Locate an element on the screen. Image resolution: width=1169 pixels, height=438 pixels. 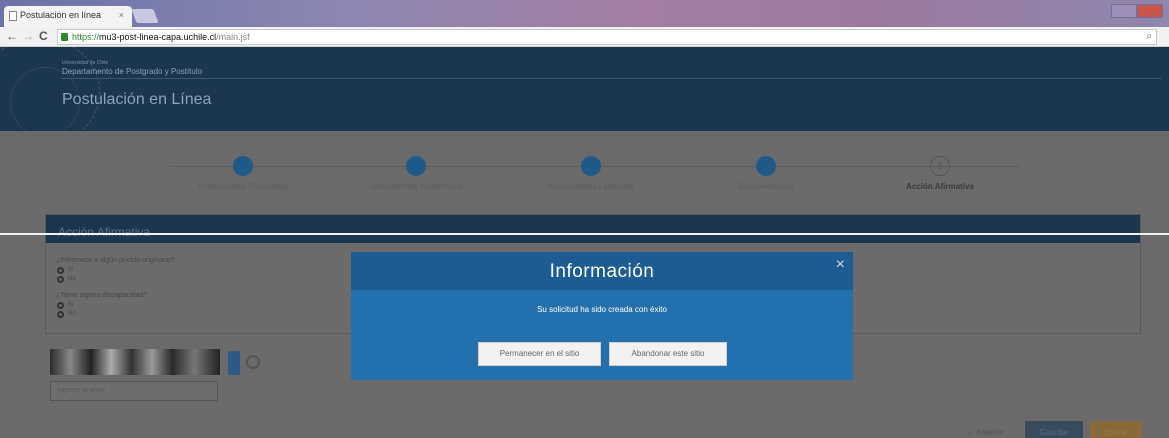
step-label: Antecedentes Laborales is located at coordinates (591, 186).